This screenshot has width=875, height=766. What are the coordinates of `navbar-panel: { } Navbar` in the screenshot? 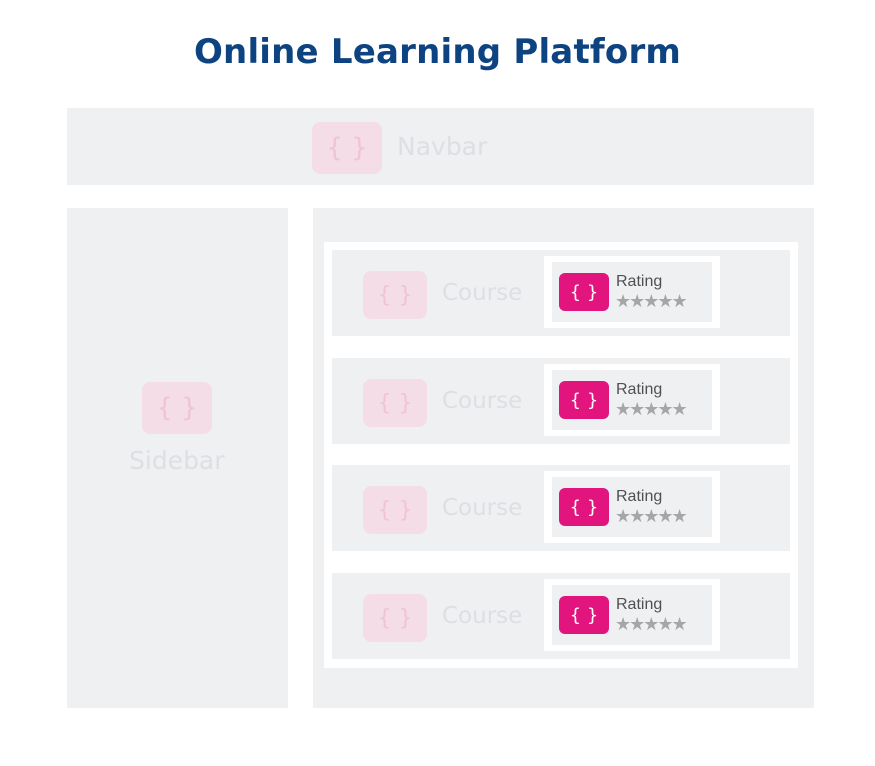 It's located at (440, 146).